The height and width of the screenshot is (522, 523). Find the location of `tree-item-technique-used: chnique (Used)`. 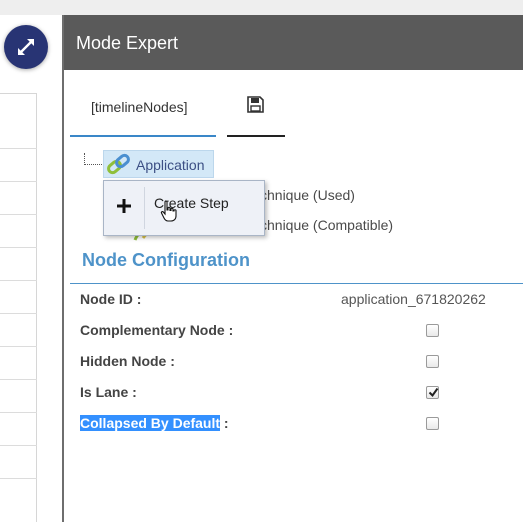

tree-item-technique-used: chnique (Used) is located at coordinates (307, 195).